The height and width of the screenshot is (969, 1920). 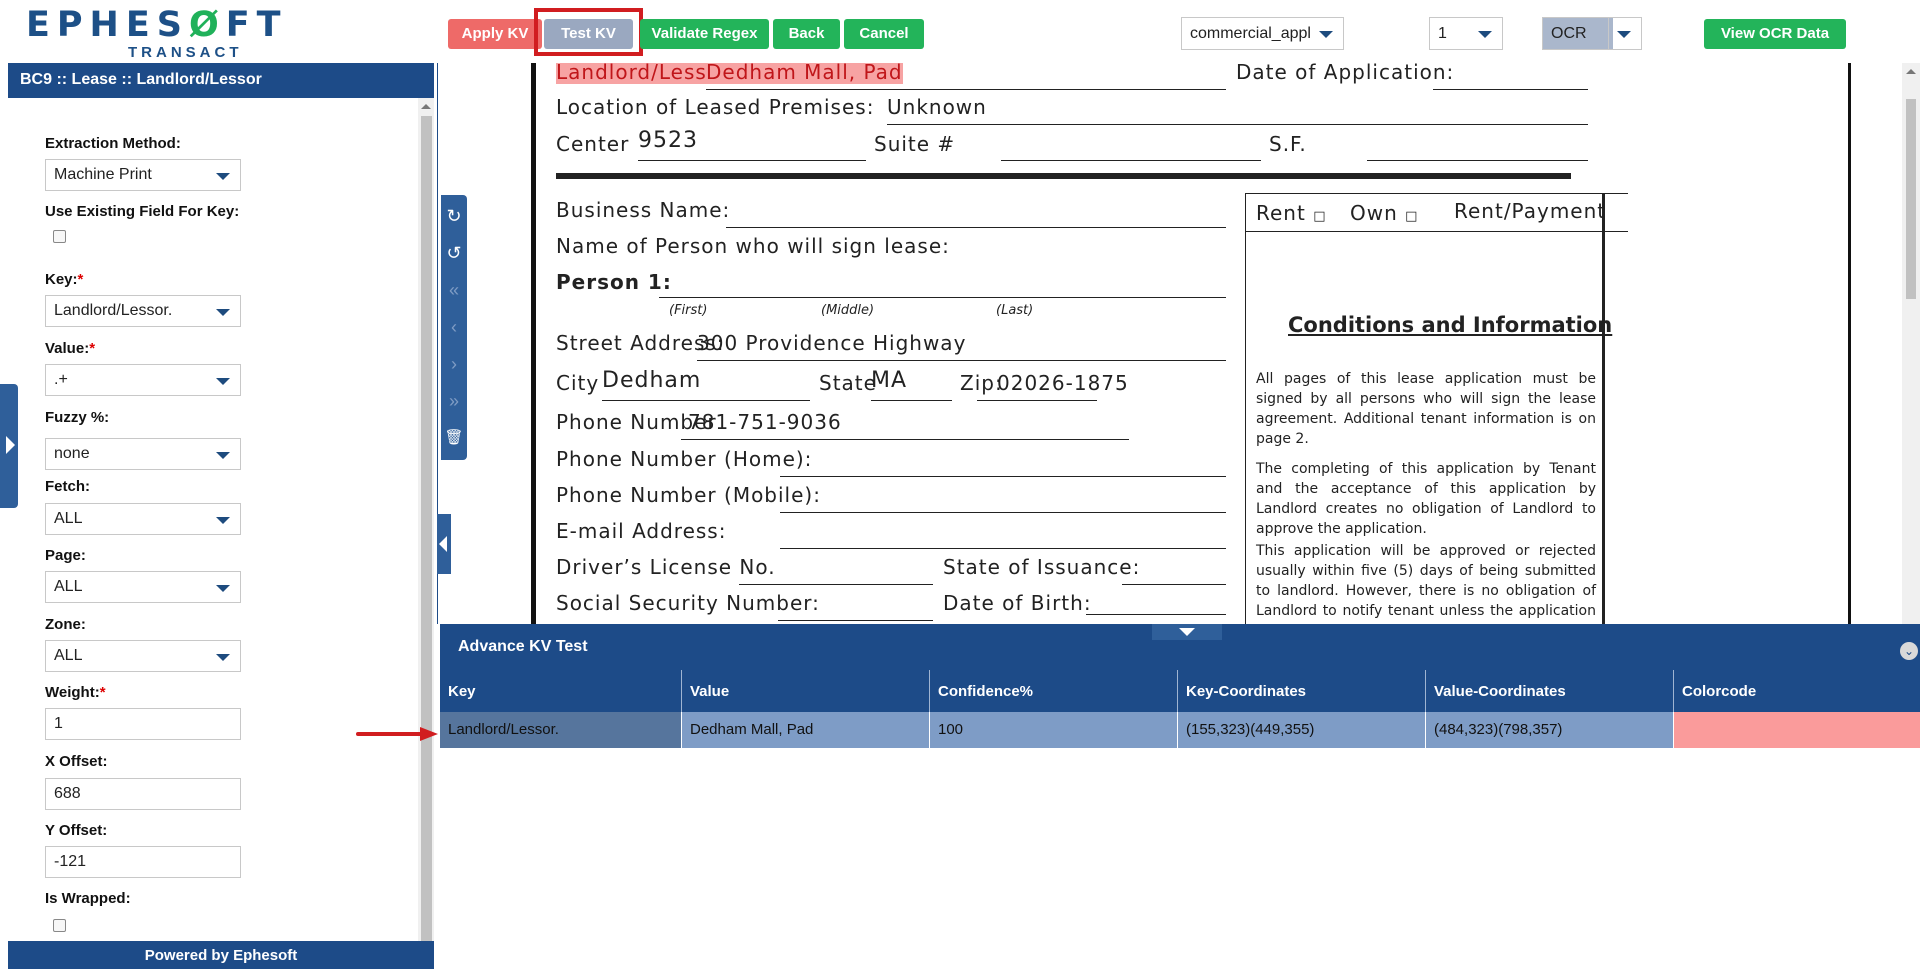 What do you see at coordinates (806, 691) in the screenshot?
I see `column-header-value: Value` at bounding box center [806, 691].